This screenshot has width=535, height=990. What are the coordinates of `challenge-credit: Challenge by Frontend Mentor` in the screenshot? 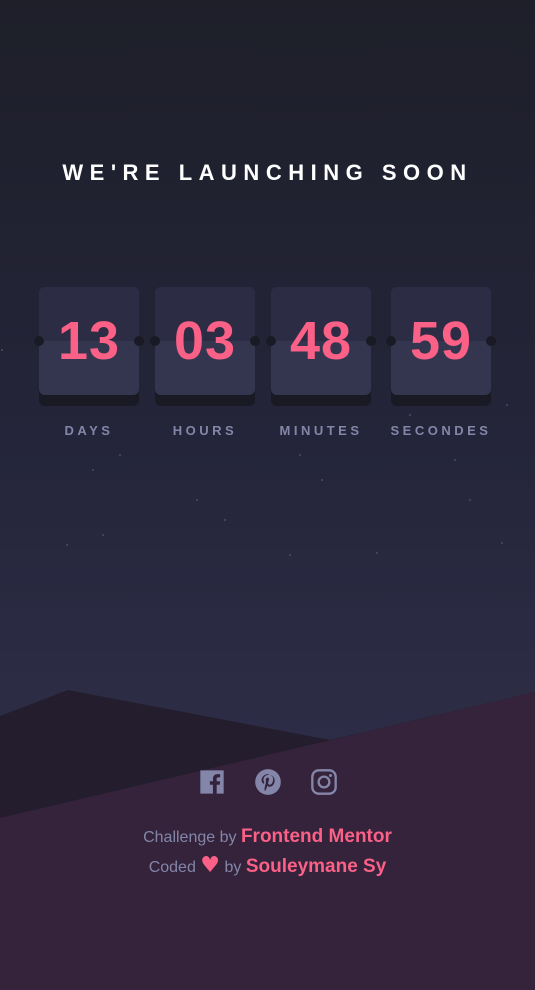 It's located at (267, 837).